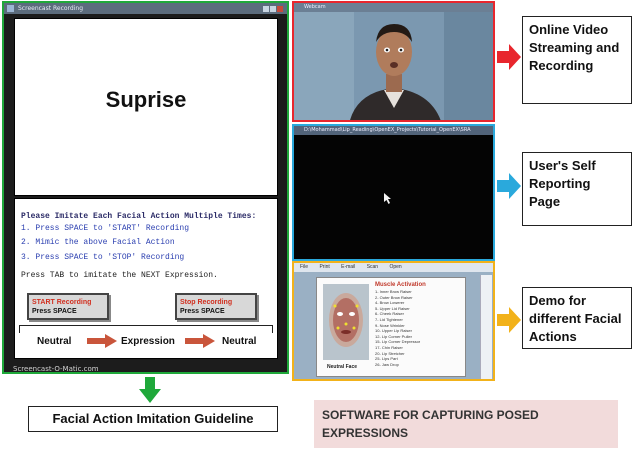 This screenshot has height=450, width=643. Describe the element at coordinates (577, 318) in the screenshot. I see `callout-demo-facial-actions: Demo for different Facial Actions` at that location.